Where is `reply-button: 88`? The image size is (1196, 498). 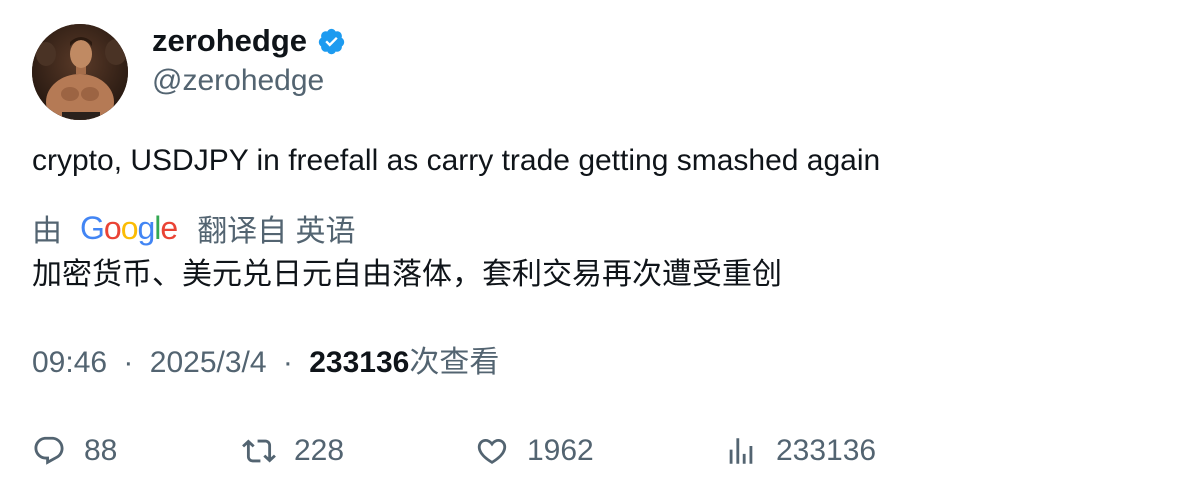
reply-button: 88 is located at coordinates (74, 451).